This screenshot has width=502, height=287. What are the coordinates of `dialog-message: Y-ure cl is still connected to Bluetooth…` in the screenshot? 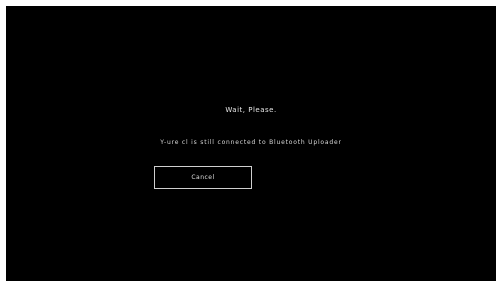 It's located at (251, 142).